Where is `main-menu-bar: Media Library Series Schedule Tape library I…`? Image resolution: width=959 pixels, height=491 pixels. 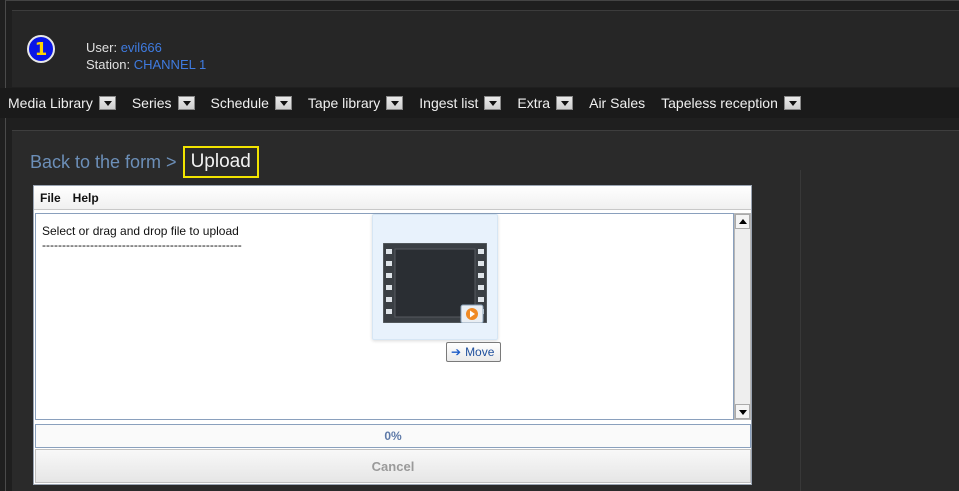 main-menu-bar: Media Library Series Schedule Tape library I… is located at coordinates (479, 103).